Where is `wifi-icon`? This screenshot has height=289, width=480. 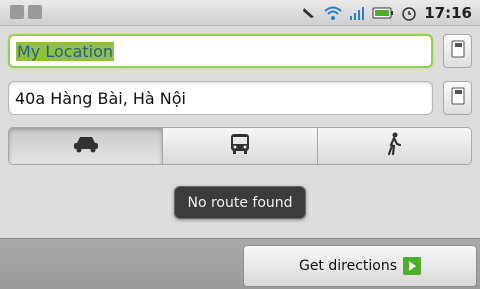
wifi-icon is located at coordinates (333, 13).